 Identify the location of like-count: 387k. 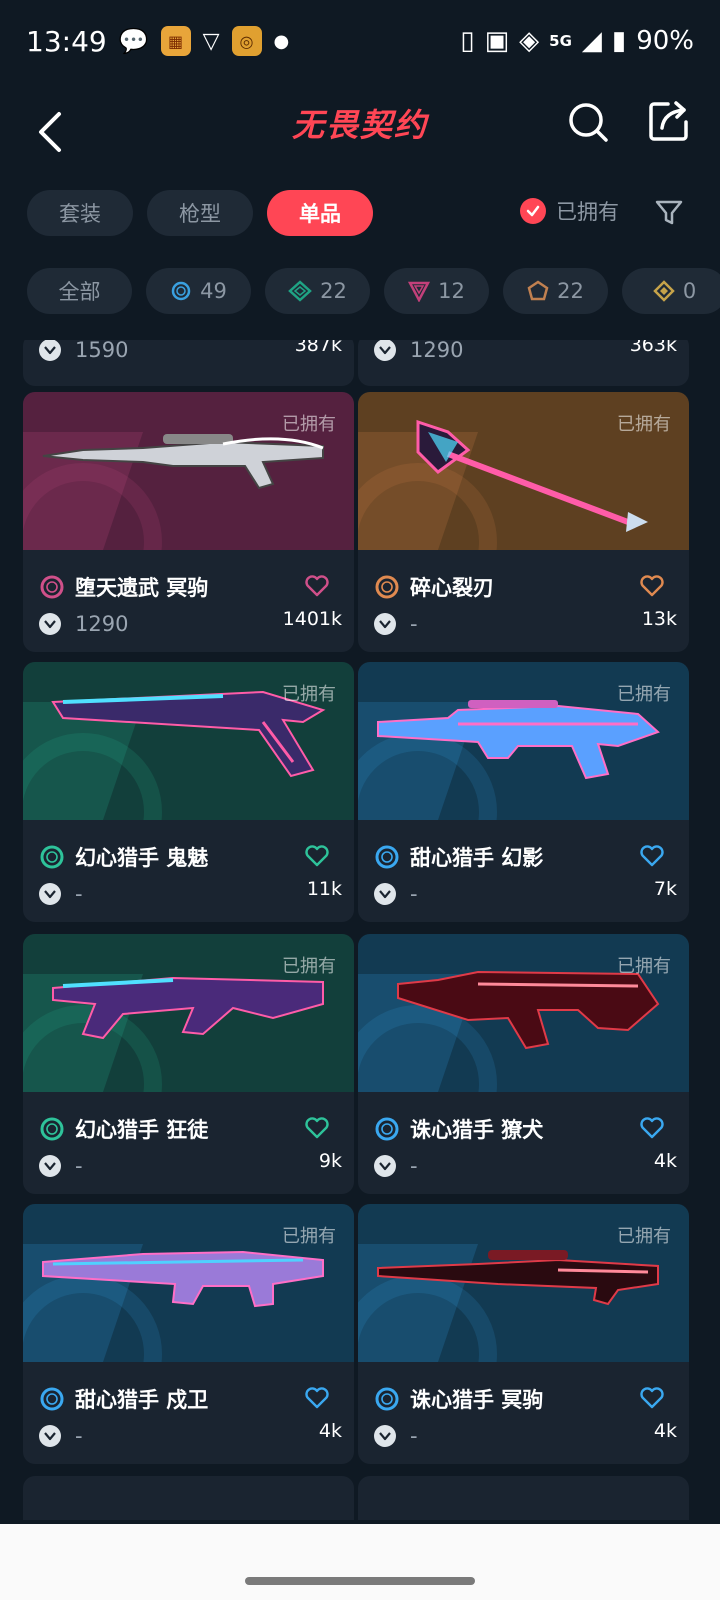
(318, 348).